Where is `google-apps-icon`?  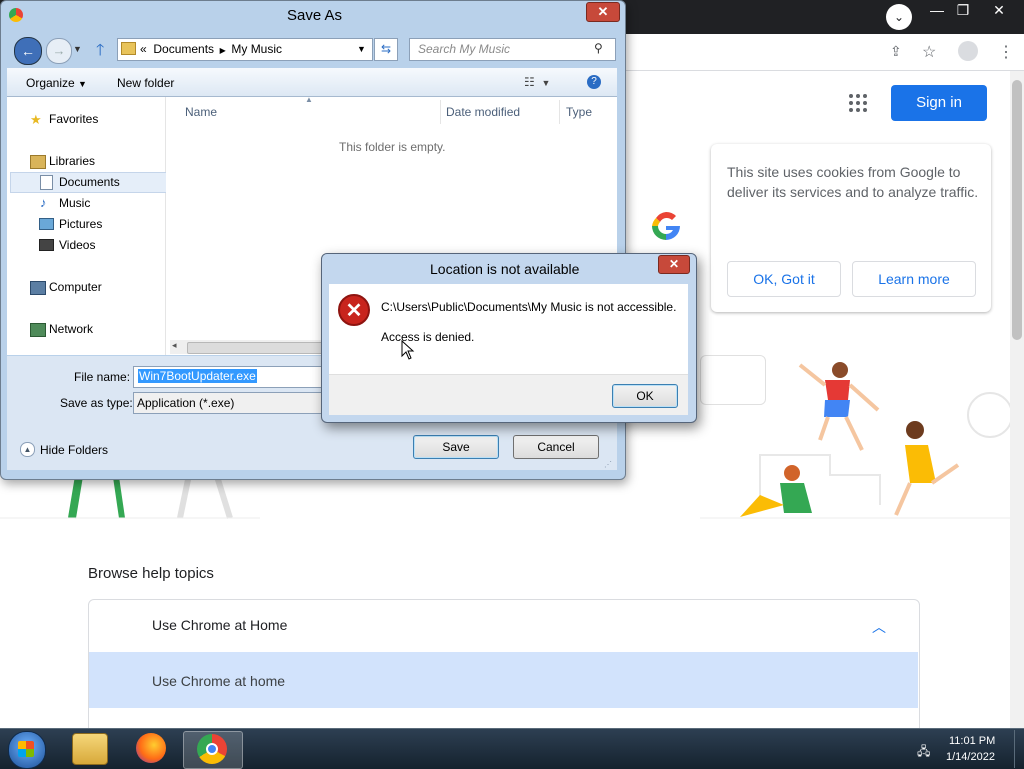
google-apps-icon is located at coordinates (858, 103).